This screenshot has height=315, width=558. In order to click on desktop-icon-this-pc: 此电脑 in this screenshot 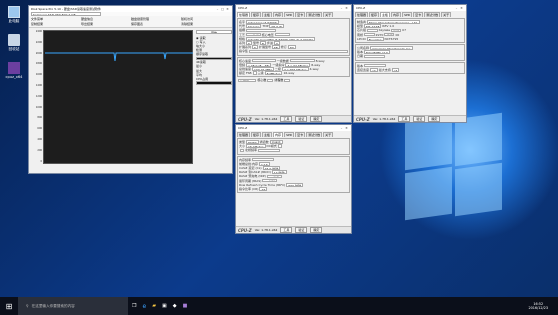, I will do `click(14, 15)`.